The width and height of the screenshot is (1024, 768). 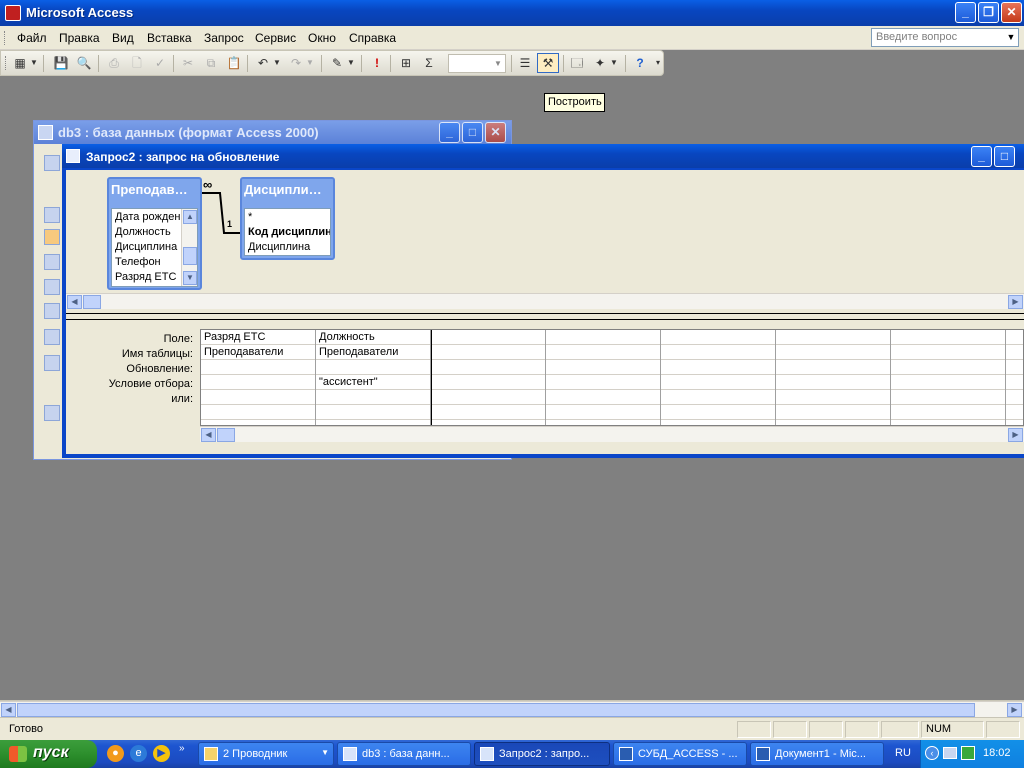 What do you see at coordinates (477, 63) in the screenshot?
I see `top-values-combo: ▼` at bounding box center [477, 63].